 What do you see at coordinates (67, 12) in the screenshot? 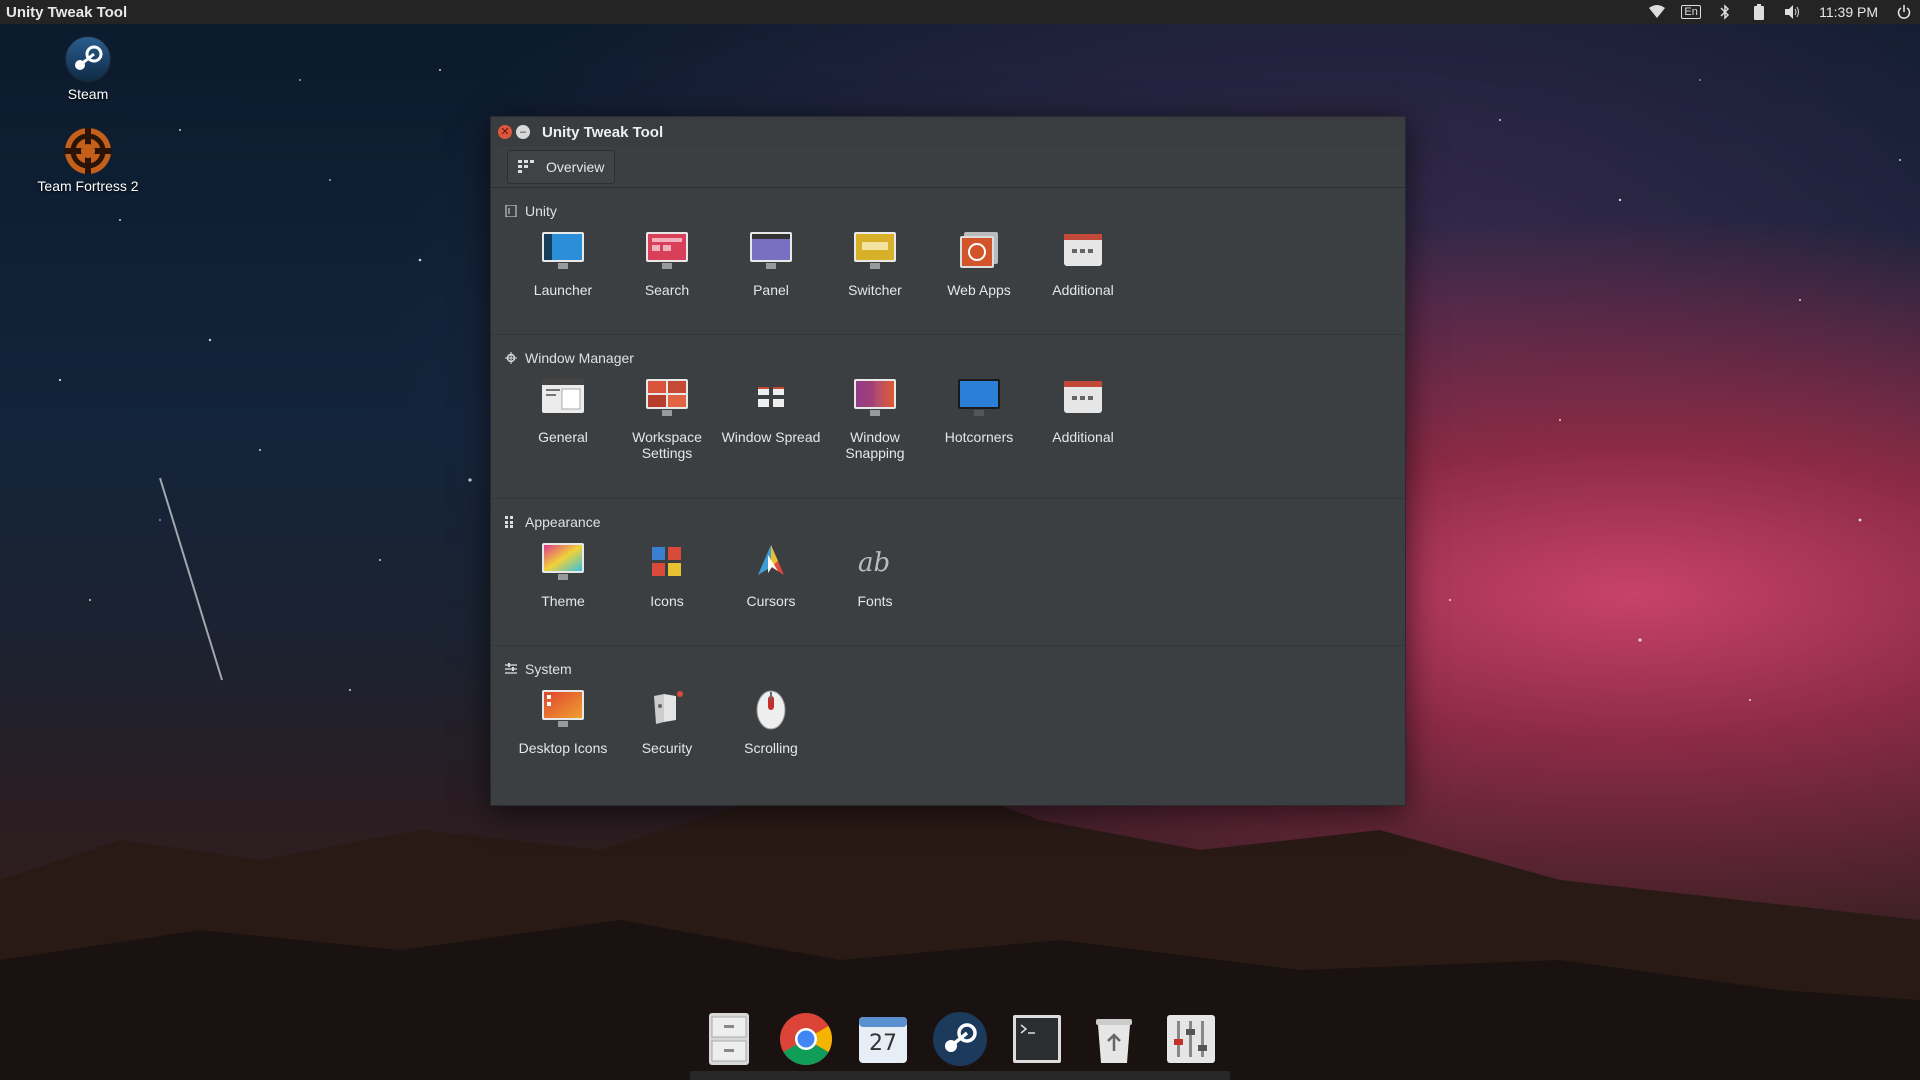
I see `active-window-title: Unity Tweak Tool` at bounding box center [67, 12].